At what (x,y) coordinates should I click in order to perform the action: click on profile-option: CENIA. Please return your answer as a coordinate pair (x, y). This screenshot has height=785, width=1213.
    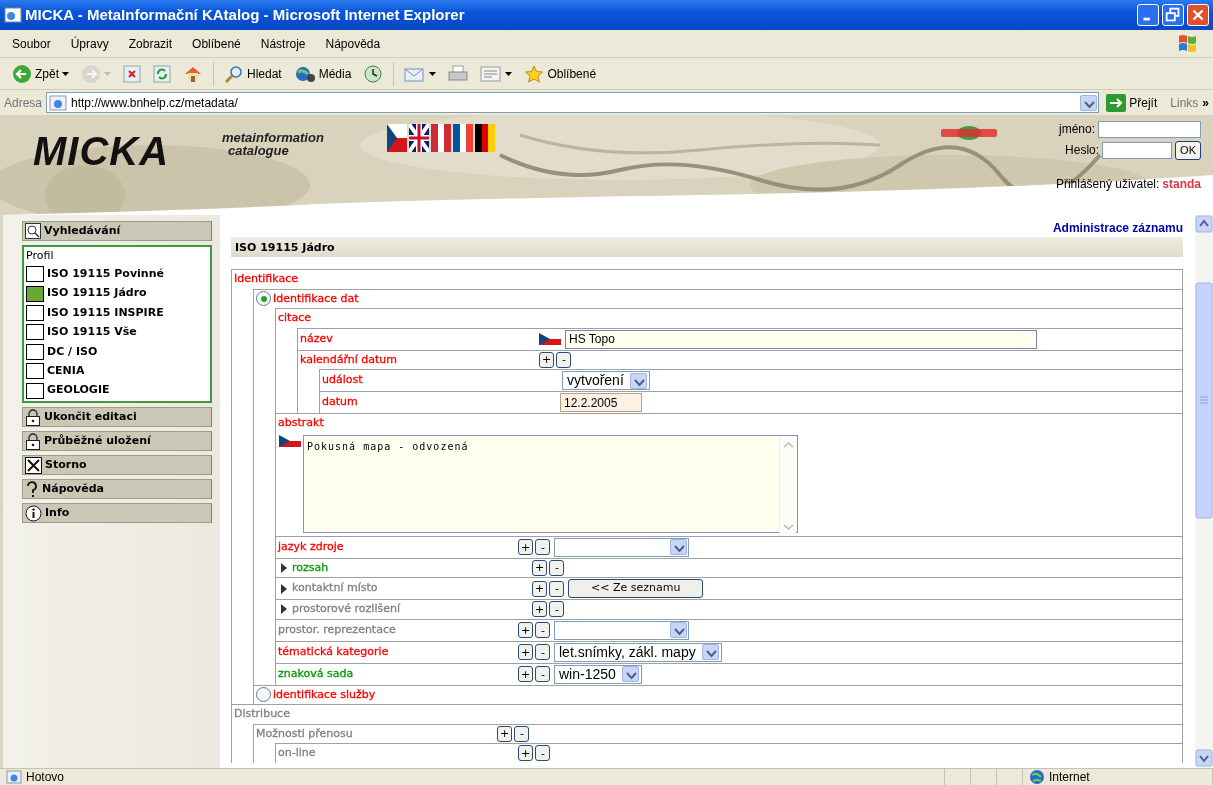
    Looking at the image, I should click on (117, 371).